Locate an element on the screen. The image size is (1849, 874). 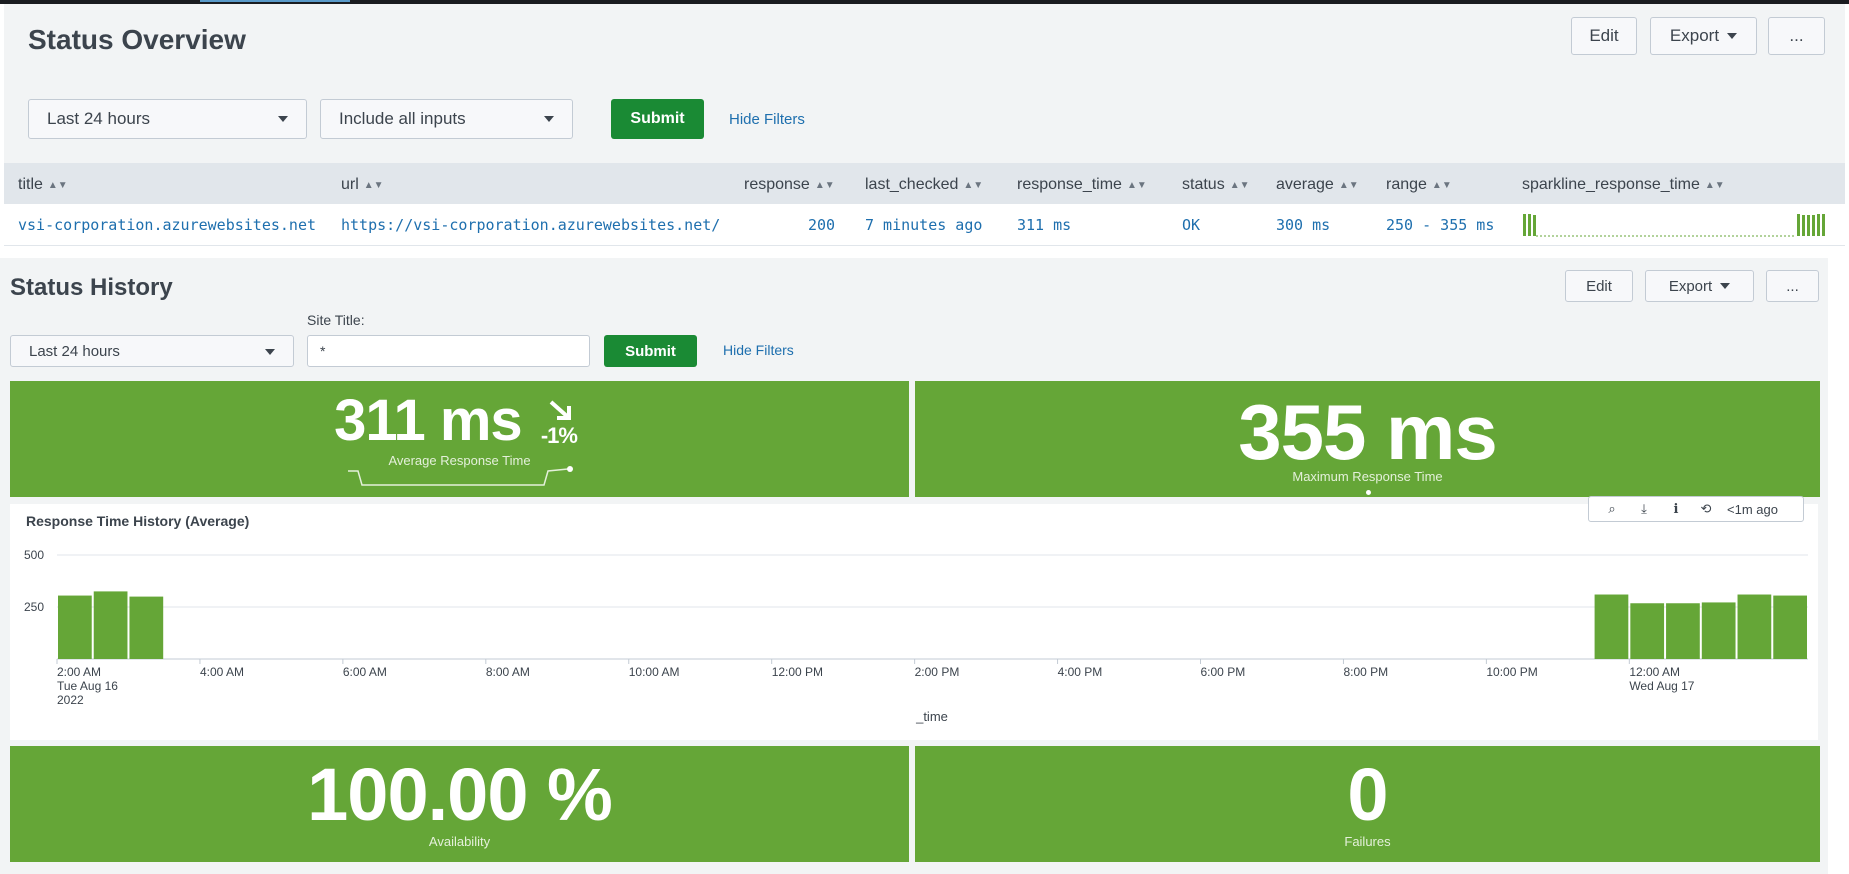
avg-response-sparkline is located at coordinates (460, 476).